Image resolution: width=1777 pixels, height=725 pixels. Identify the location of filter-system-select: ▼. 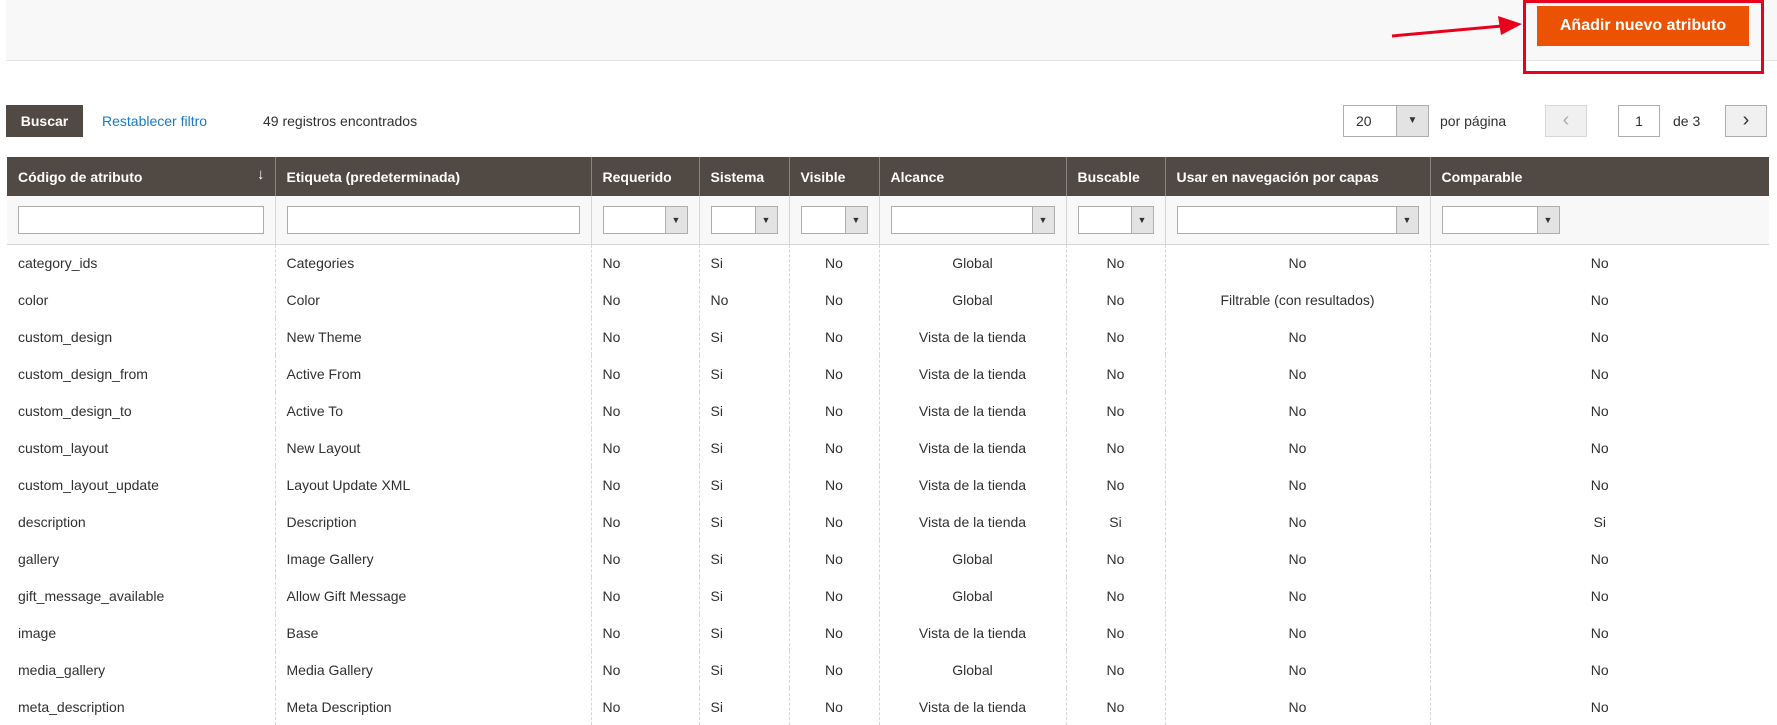
(744, 219).